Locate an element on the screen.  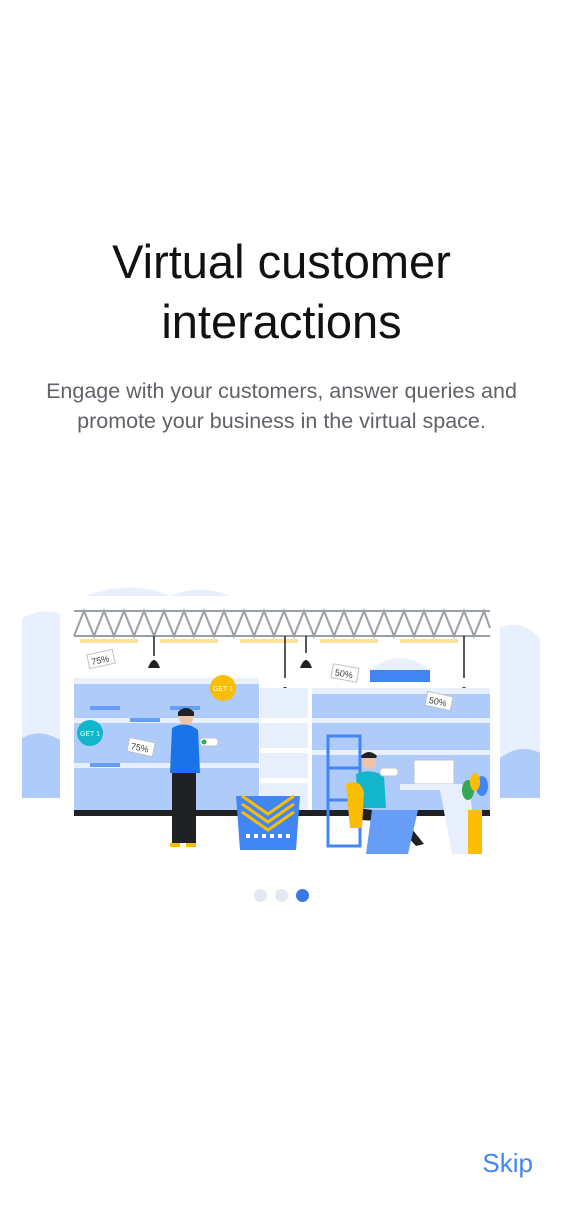
shopping-baskets is located at coordinates (268, 822).